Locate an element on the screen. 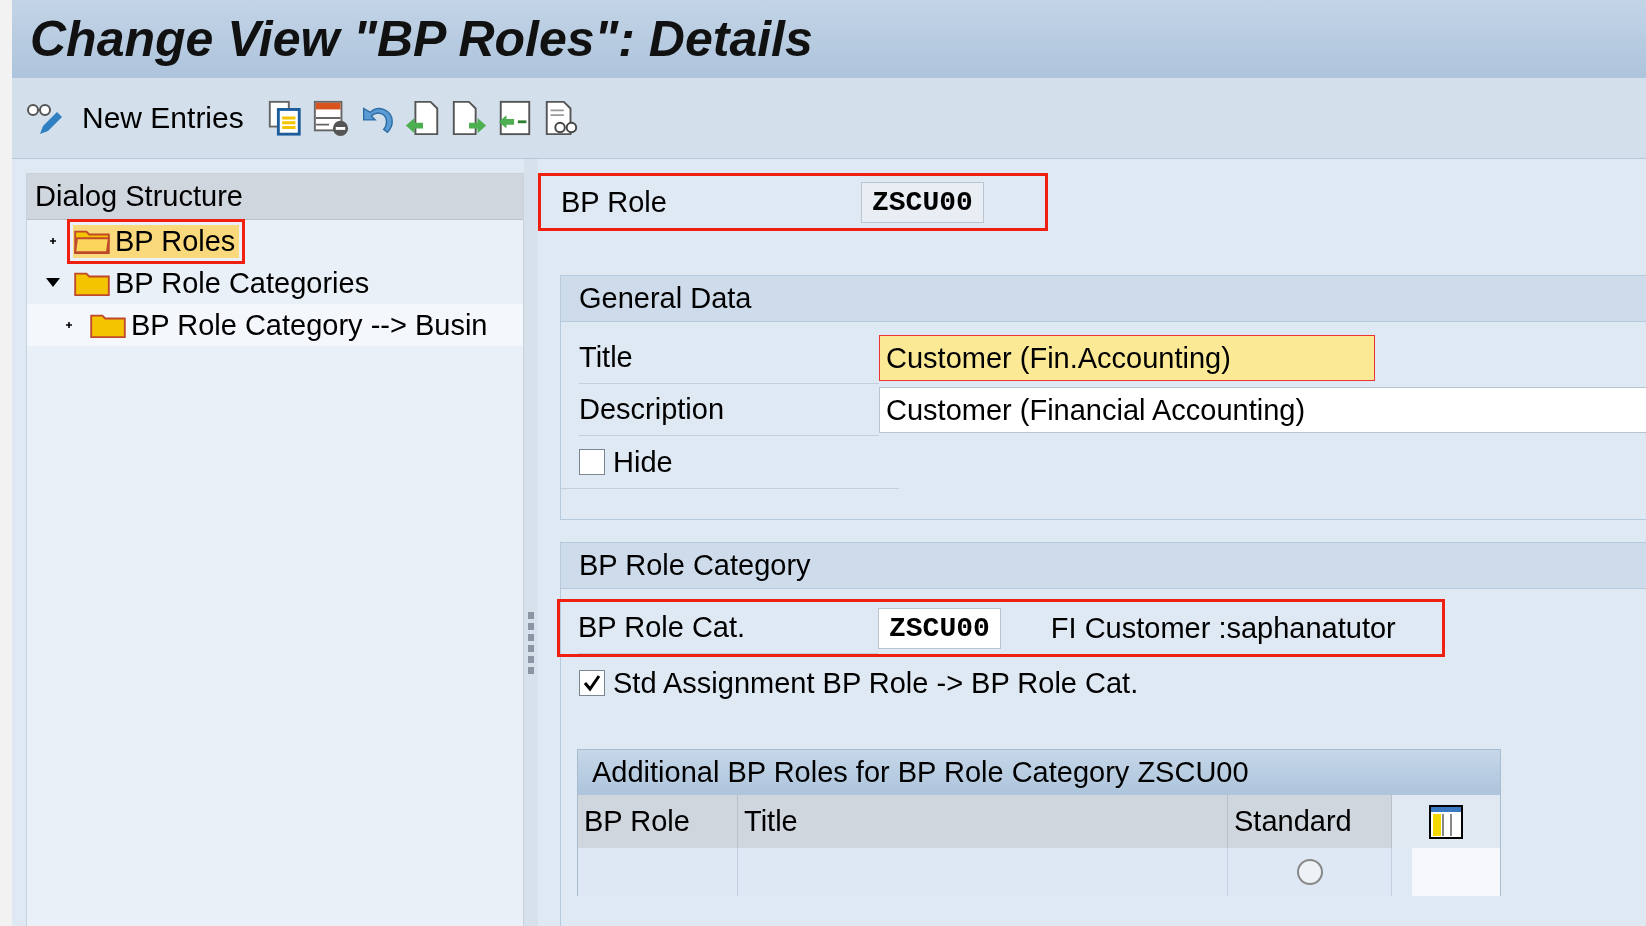 Image resolution: width=1646 pixels, height=926 pixels. checkbox-label: Hide is located at coordinates (643, 462).